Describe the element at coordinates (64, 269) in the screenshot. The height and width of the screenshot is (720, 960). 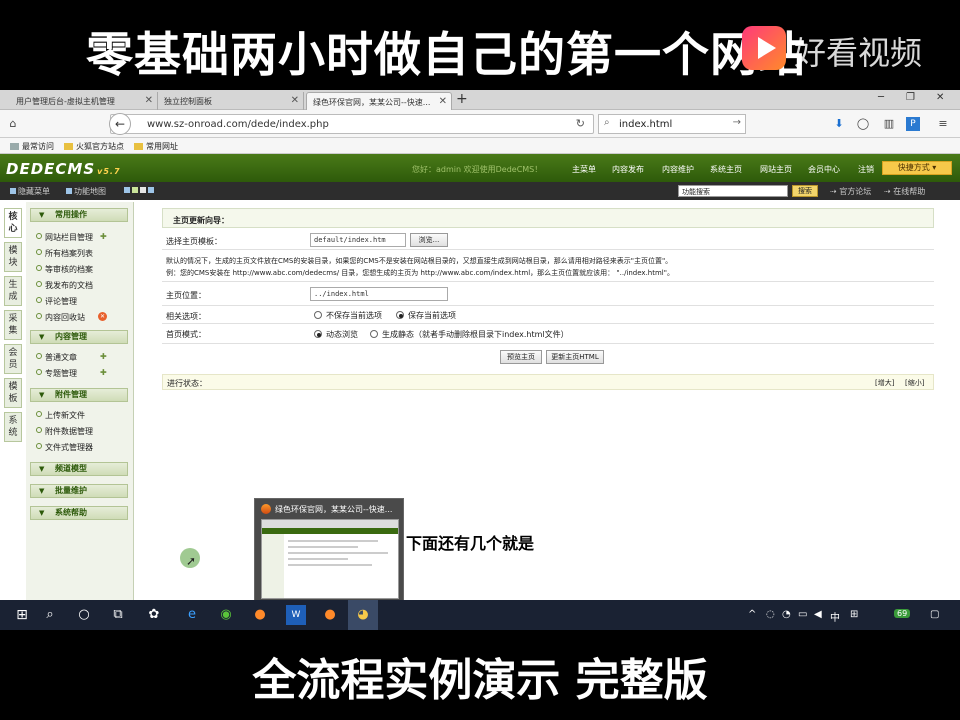
I see `sidebar-item-pending: 等审核的档案` at that location.